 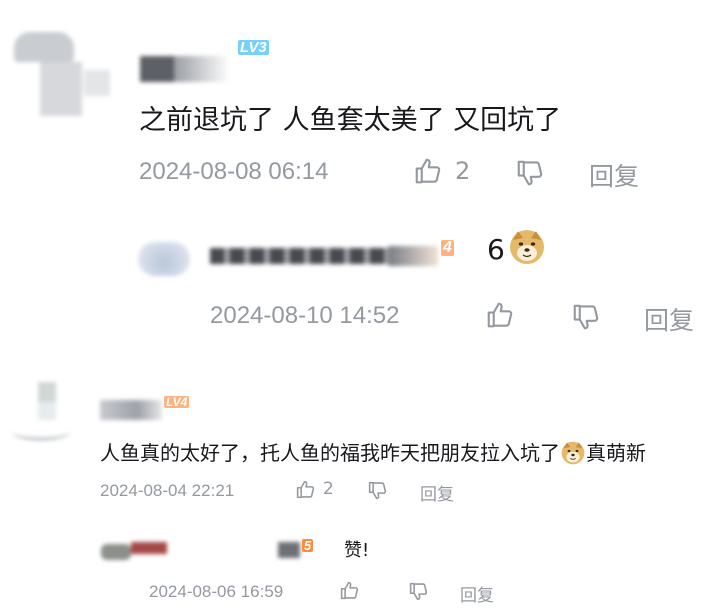 What do you see at coordinates (167, 490) in the screenshot?
I see `comment-time: 2024-08-04 22:21` at bounding box center [167, 490].